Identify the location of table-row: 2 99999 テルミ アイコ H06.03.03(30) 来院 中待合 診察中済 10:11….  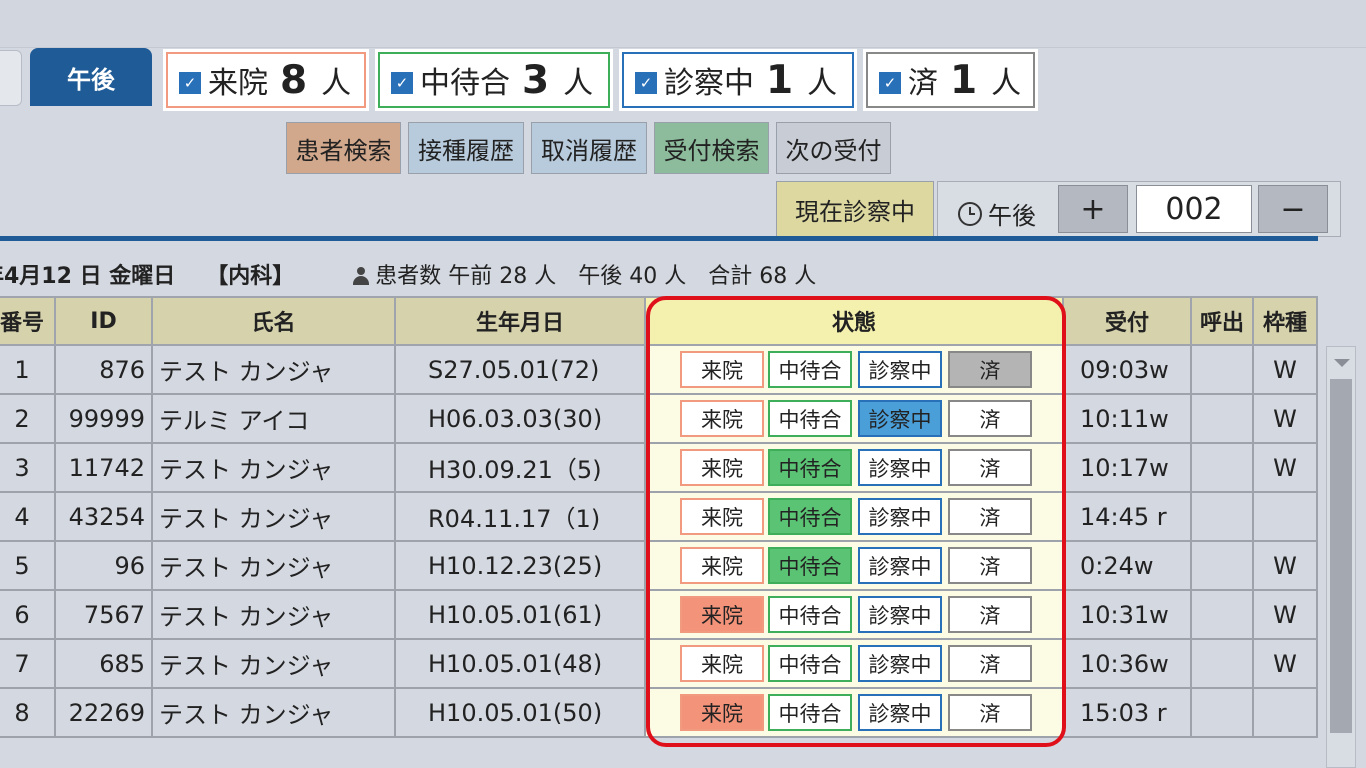
(659, 419).